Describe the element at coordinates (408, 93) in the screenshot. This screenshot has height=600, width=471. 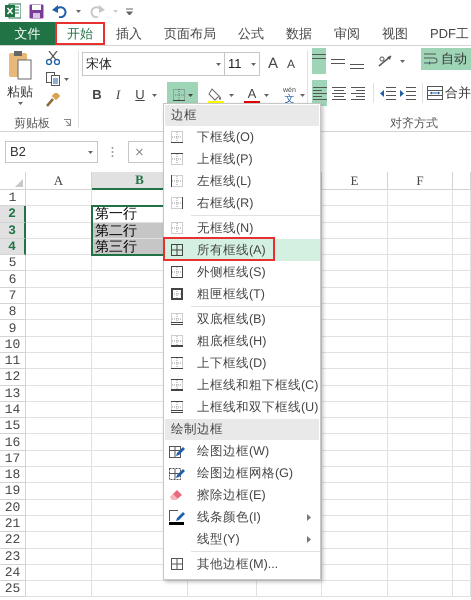
I see `increase-indent-icon` at that location.